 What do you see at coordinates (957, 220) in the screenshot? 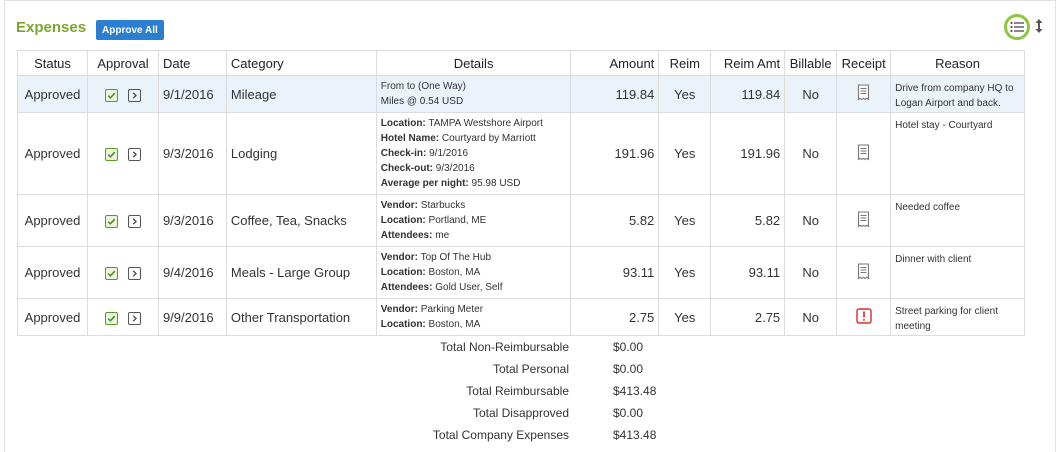
I see `reason-cell: Needed coffee` at bounding box center [957, 220].